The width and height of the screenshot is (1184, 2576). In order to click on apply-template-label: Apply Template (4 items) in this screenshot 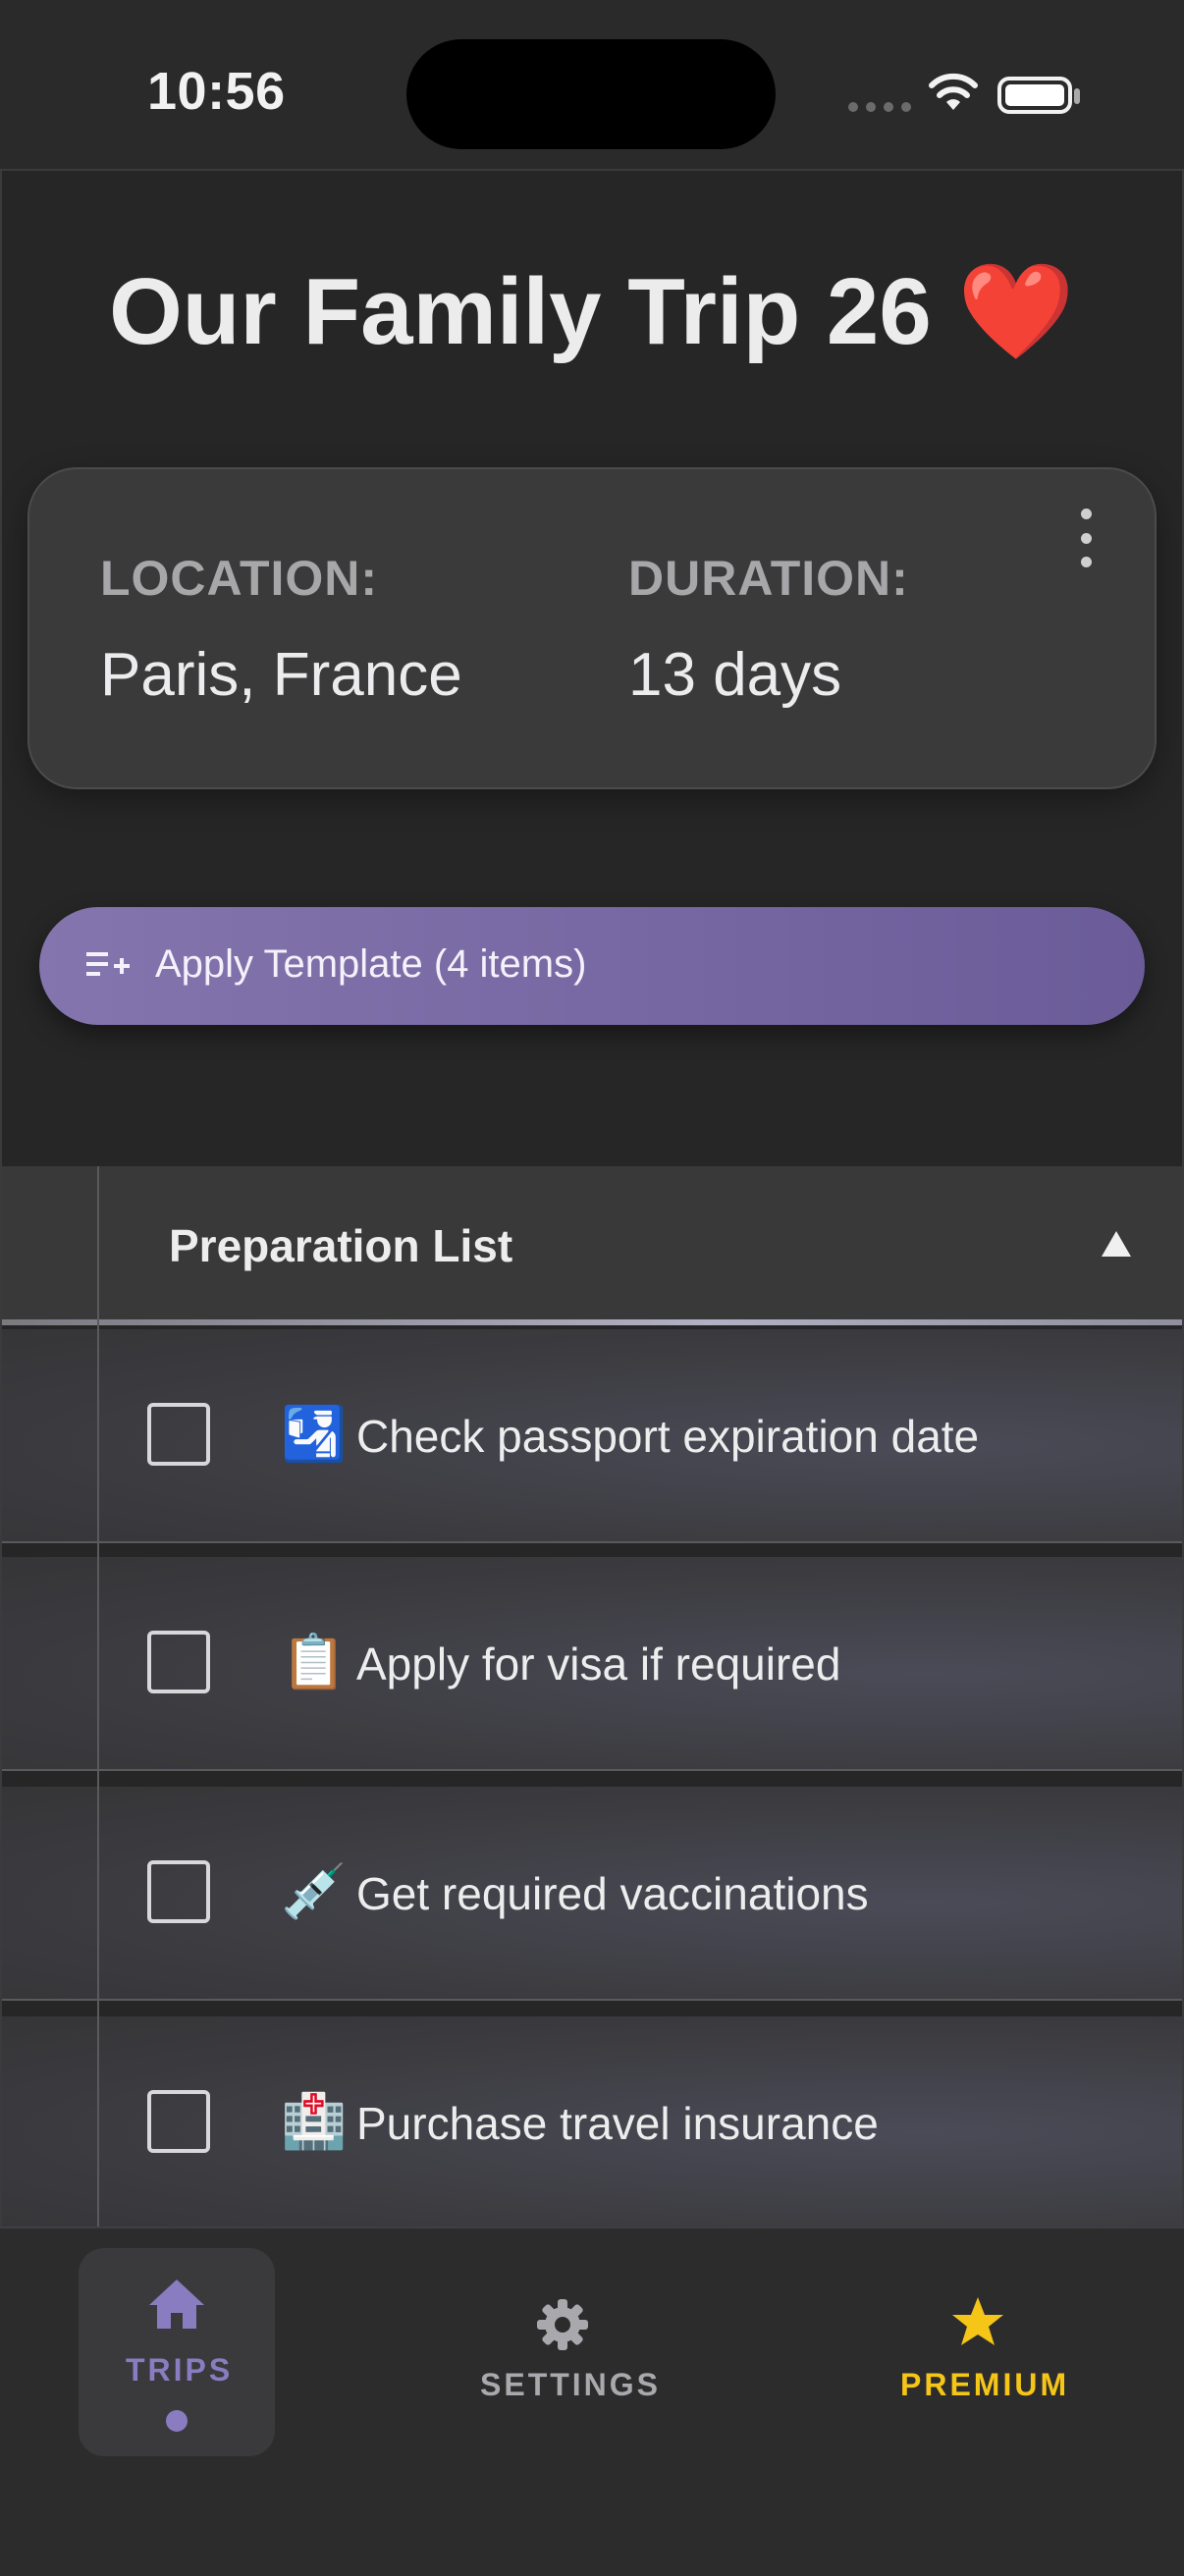, I will do `click(371, 964)`.